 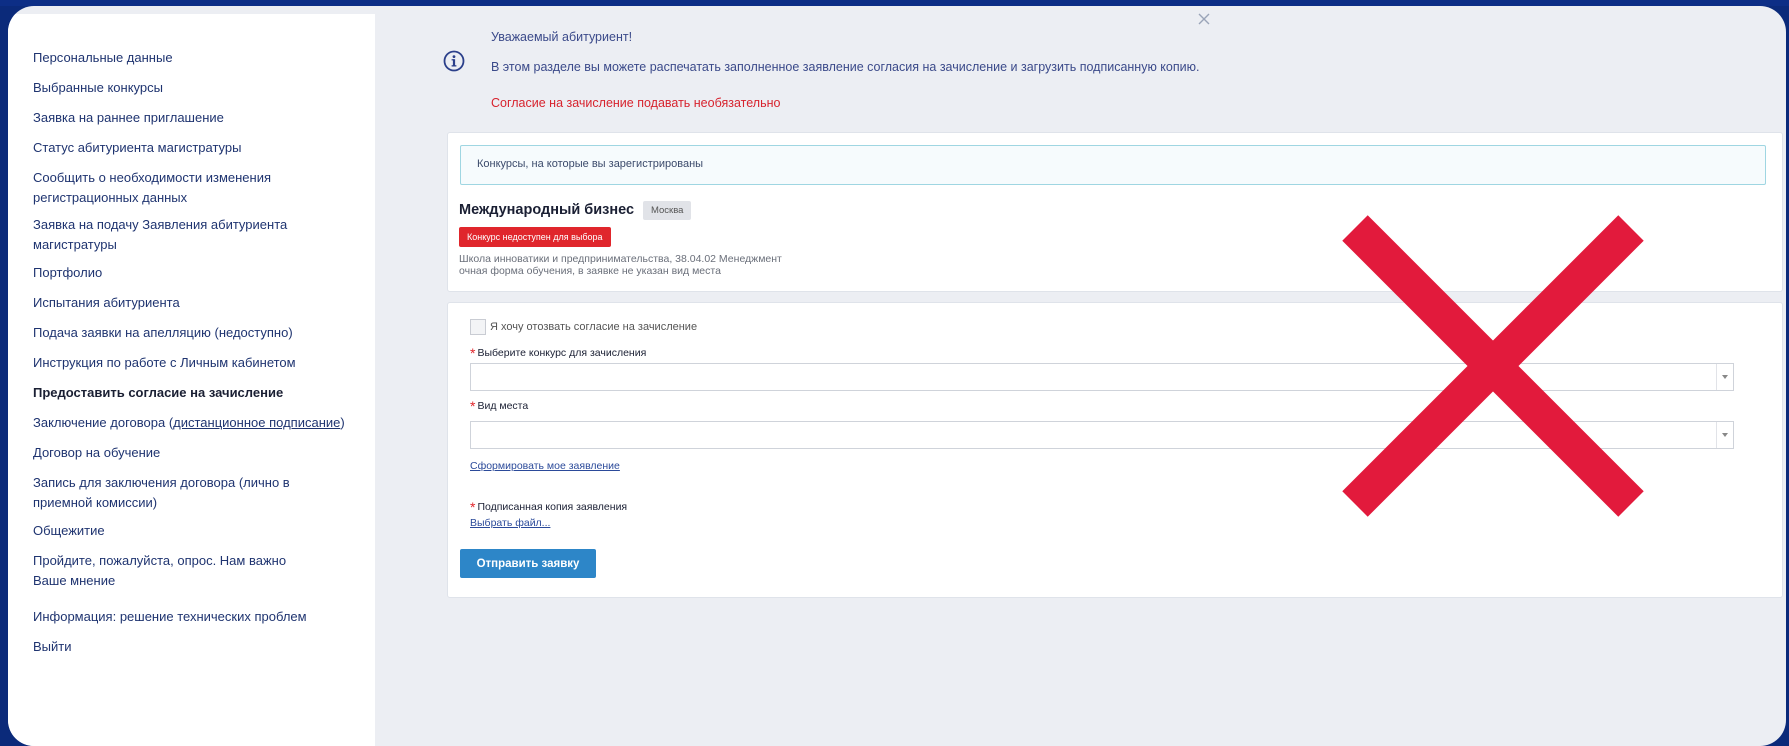 What do you see at coordinates (545, 466) in the screenshot?
I see `generate-application-link: Сформировать мое заявление` at bounding box center [545, 466].